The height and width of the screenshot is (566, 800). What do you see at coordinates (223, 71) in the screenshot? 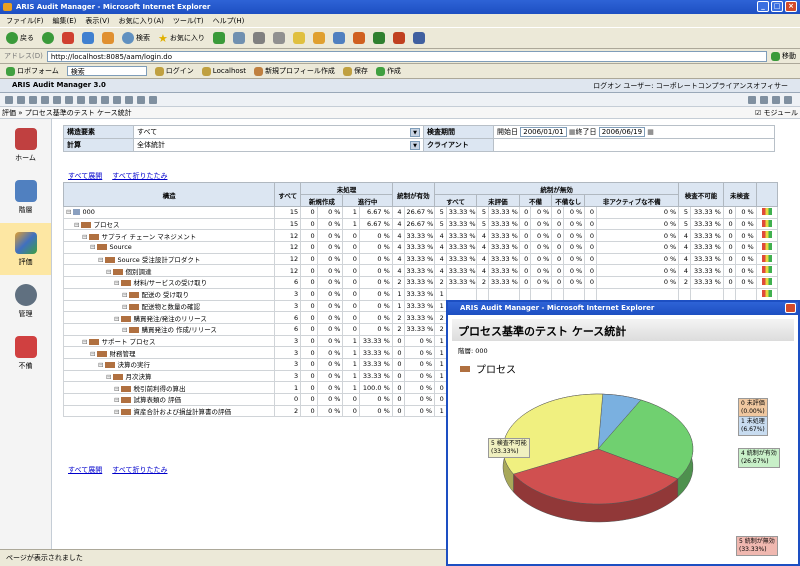
I see `localhost-link: Localhost` at bounding box center [223, 71].